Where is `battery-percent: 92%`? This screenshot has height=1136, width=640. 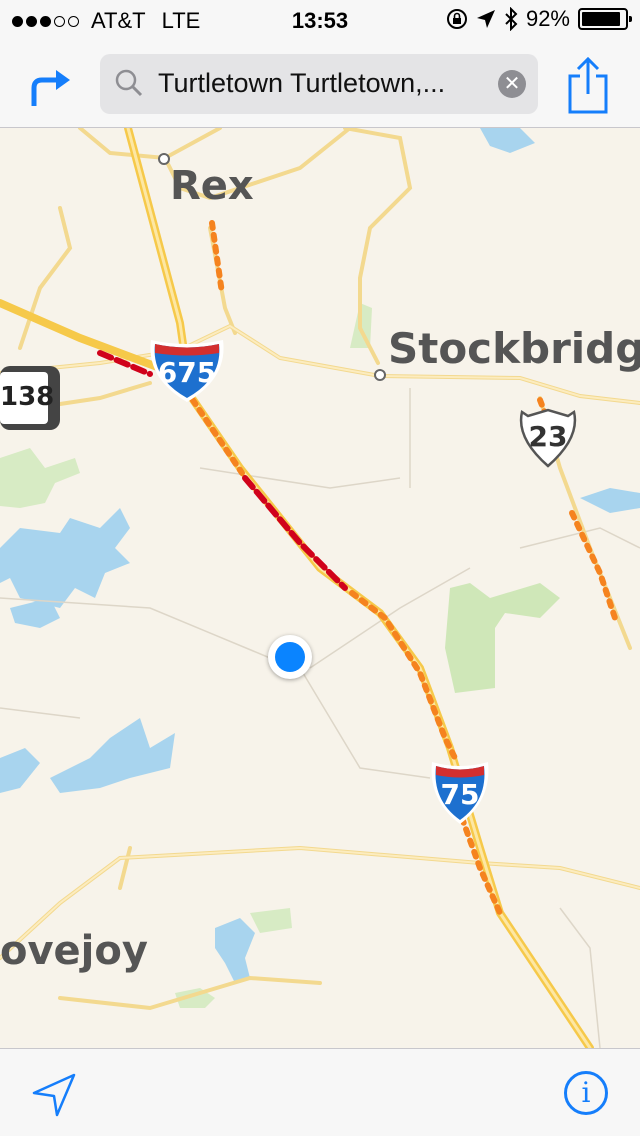 battery-percent: 92% is located at coordinates (547, 18).